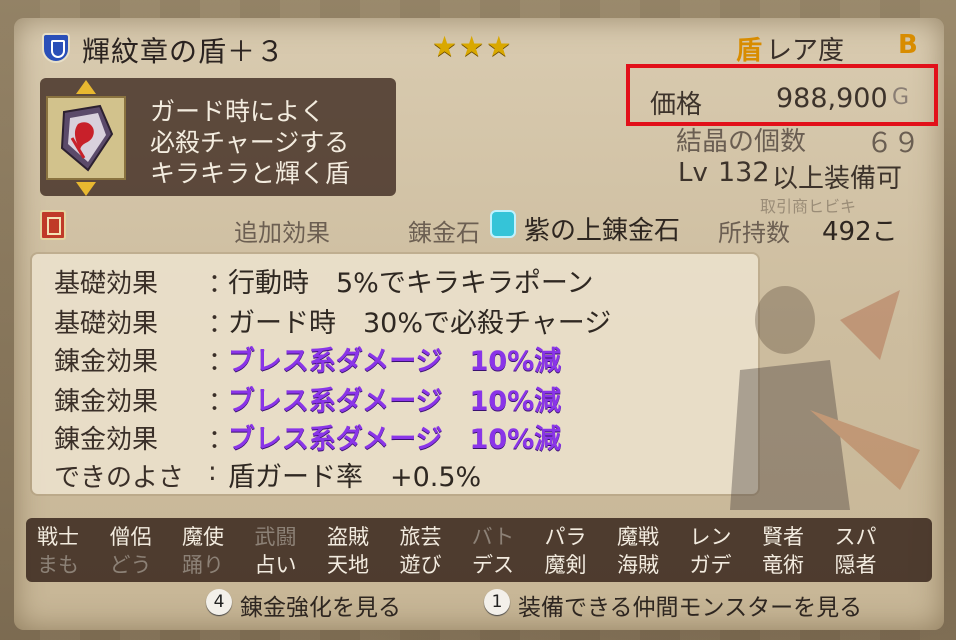  I want to click on level-suffix: 以上装備可, so click(837, 179).